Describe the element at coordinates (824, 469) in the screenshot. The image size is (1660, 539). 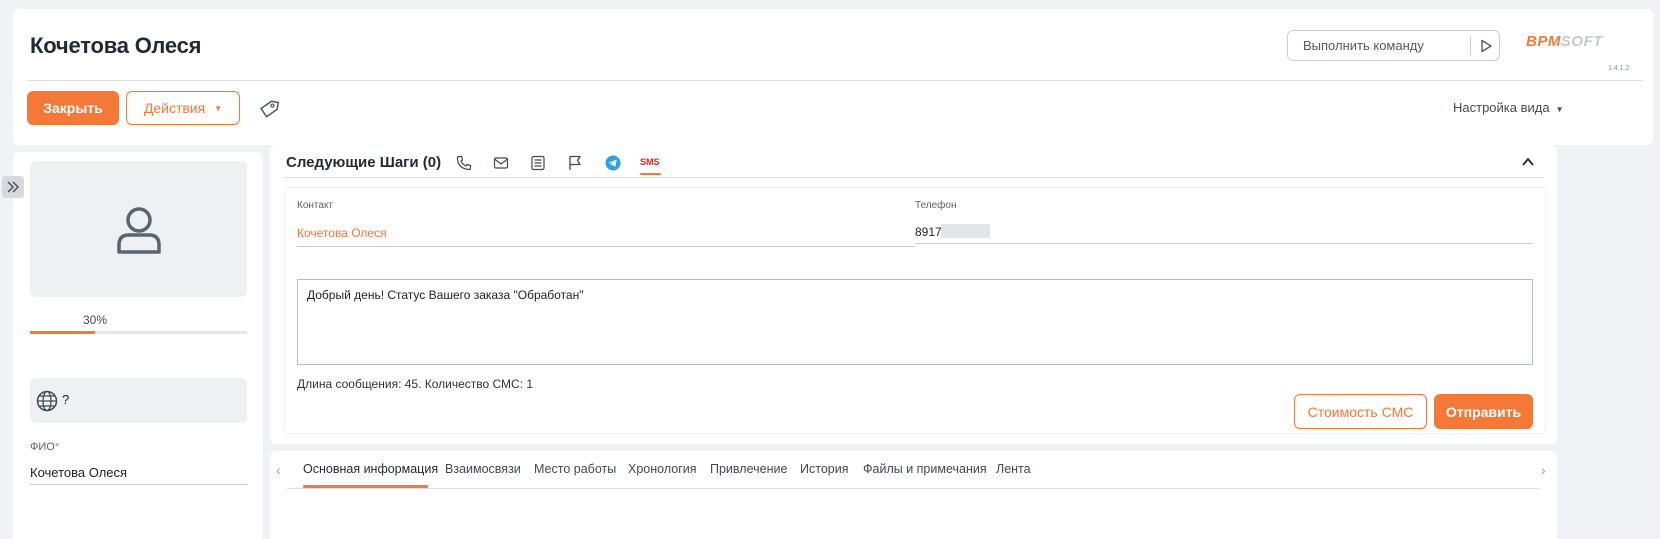
I see `tab-history: История` at that location.